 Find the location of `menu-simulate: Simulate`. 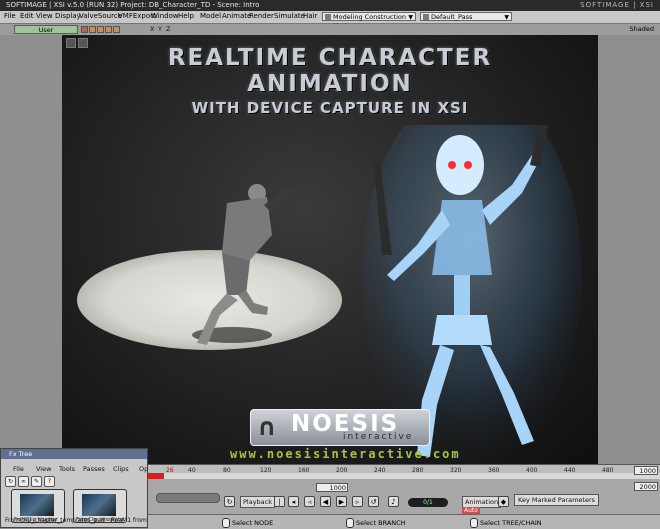

menu-simulate: Simulate is located at coordinates (289, 16).